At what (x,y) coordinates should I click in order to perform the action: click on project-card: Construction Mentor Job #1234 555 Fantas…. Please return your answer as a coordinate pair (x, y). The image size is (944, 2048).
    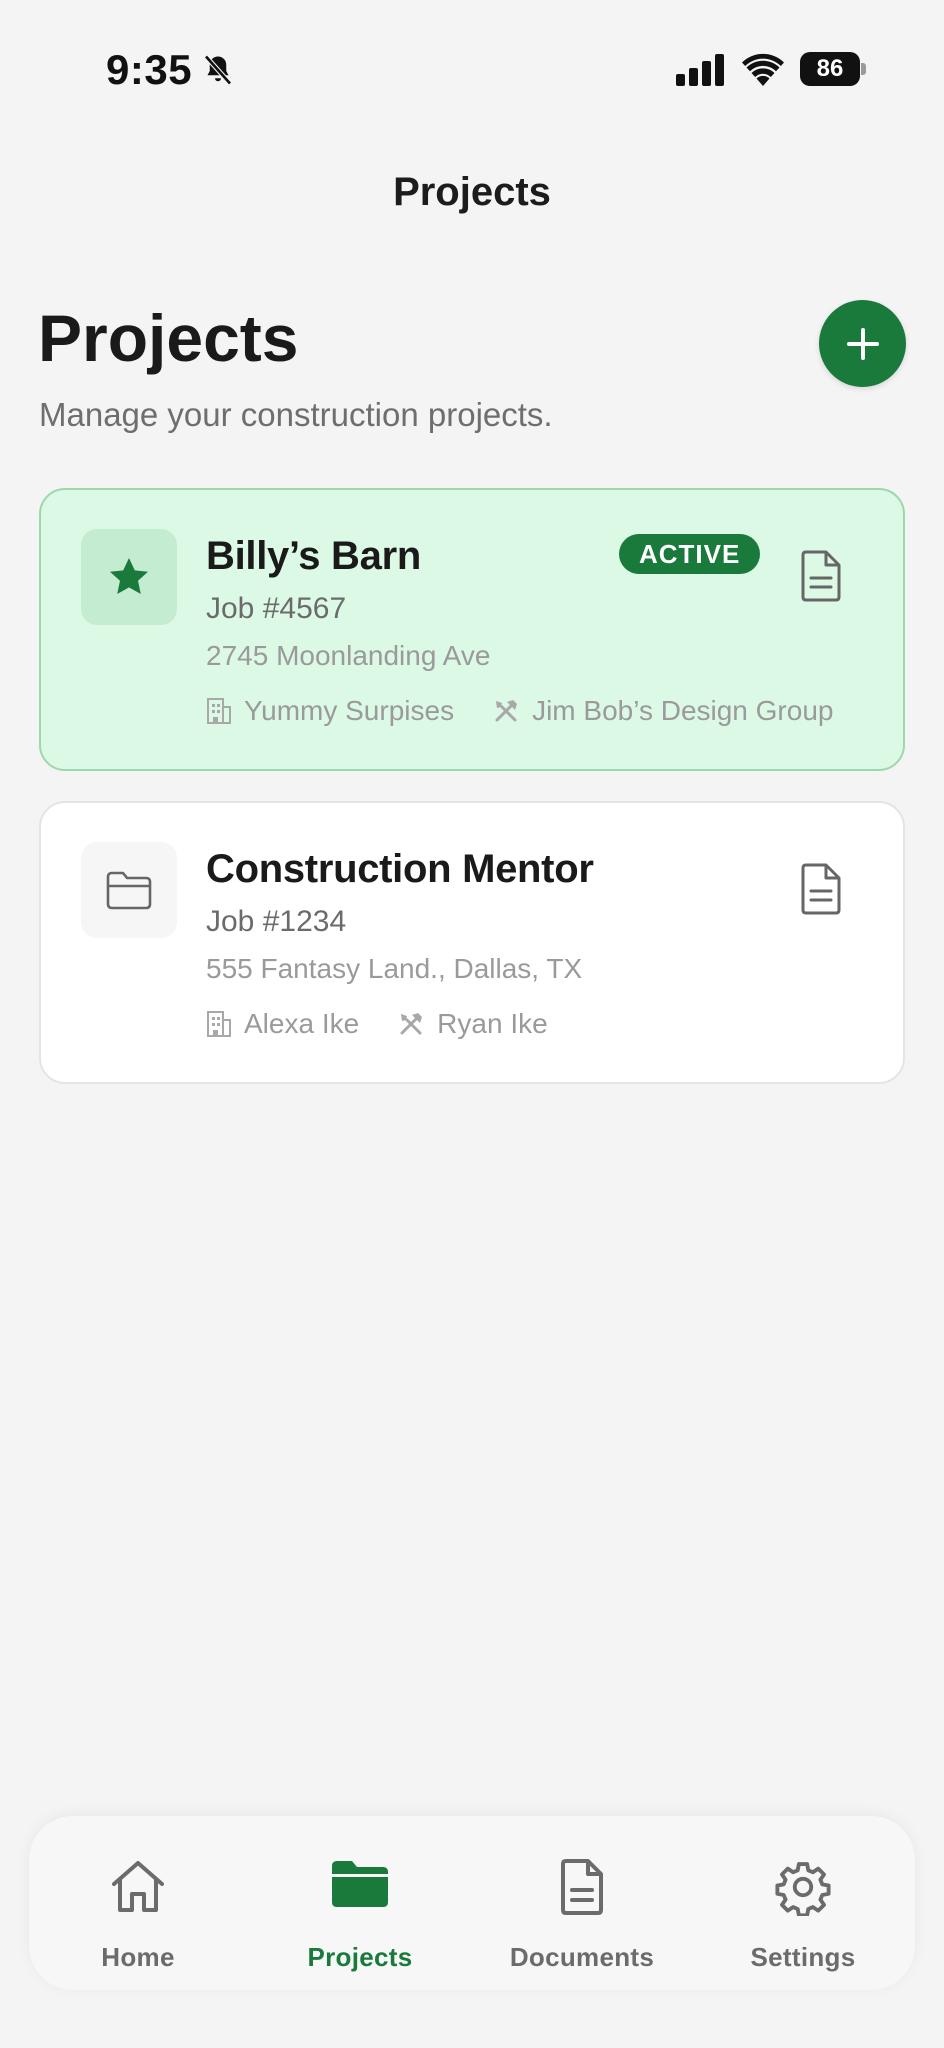
    Looking at the image, I should click on (472, 942).